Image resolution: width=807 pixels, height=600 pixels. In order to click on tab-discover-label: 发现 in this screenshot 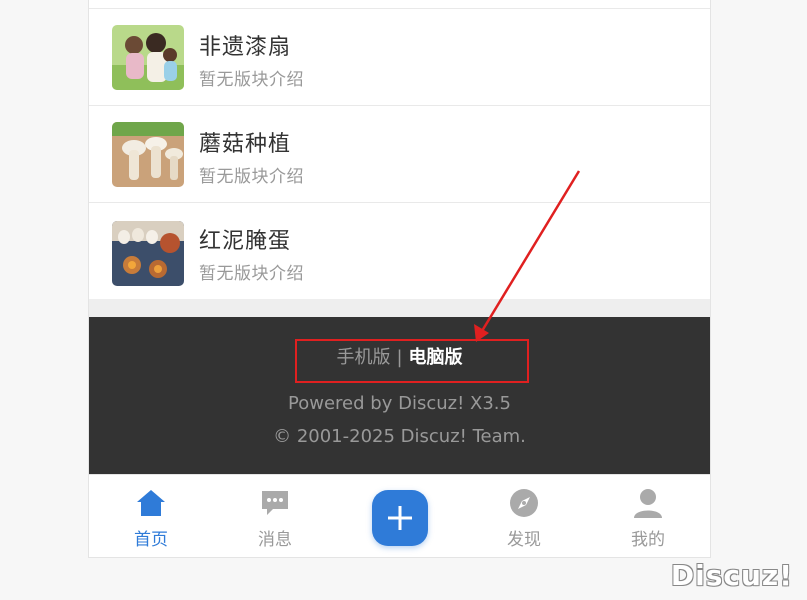, I will do `click(524, 540)`.